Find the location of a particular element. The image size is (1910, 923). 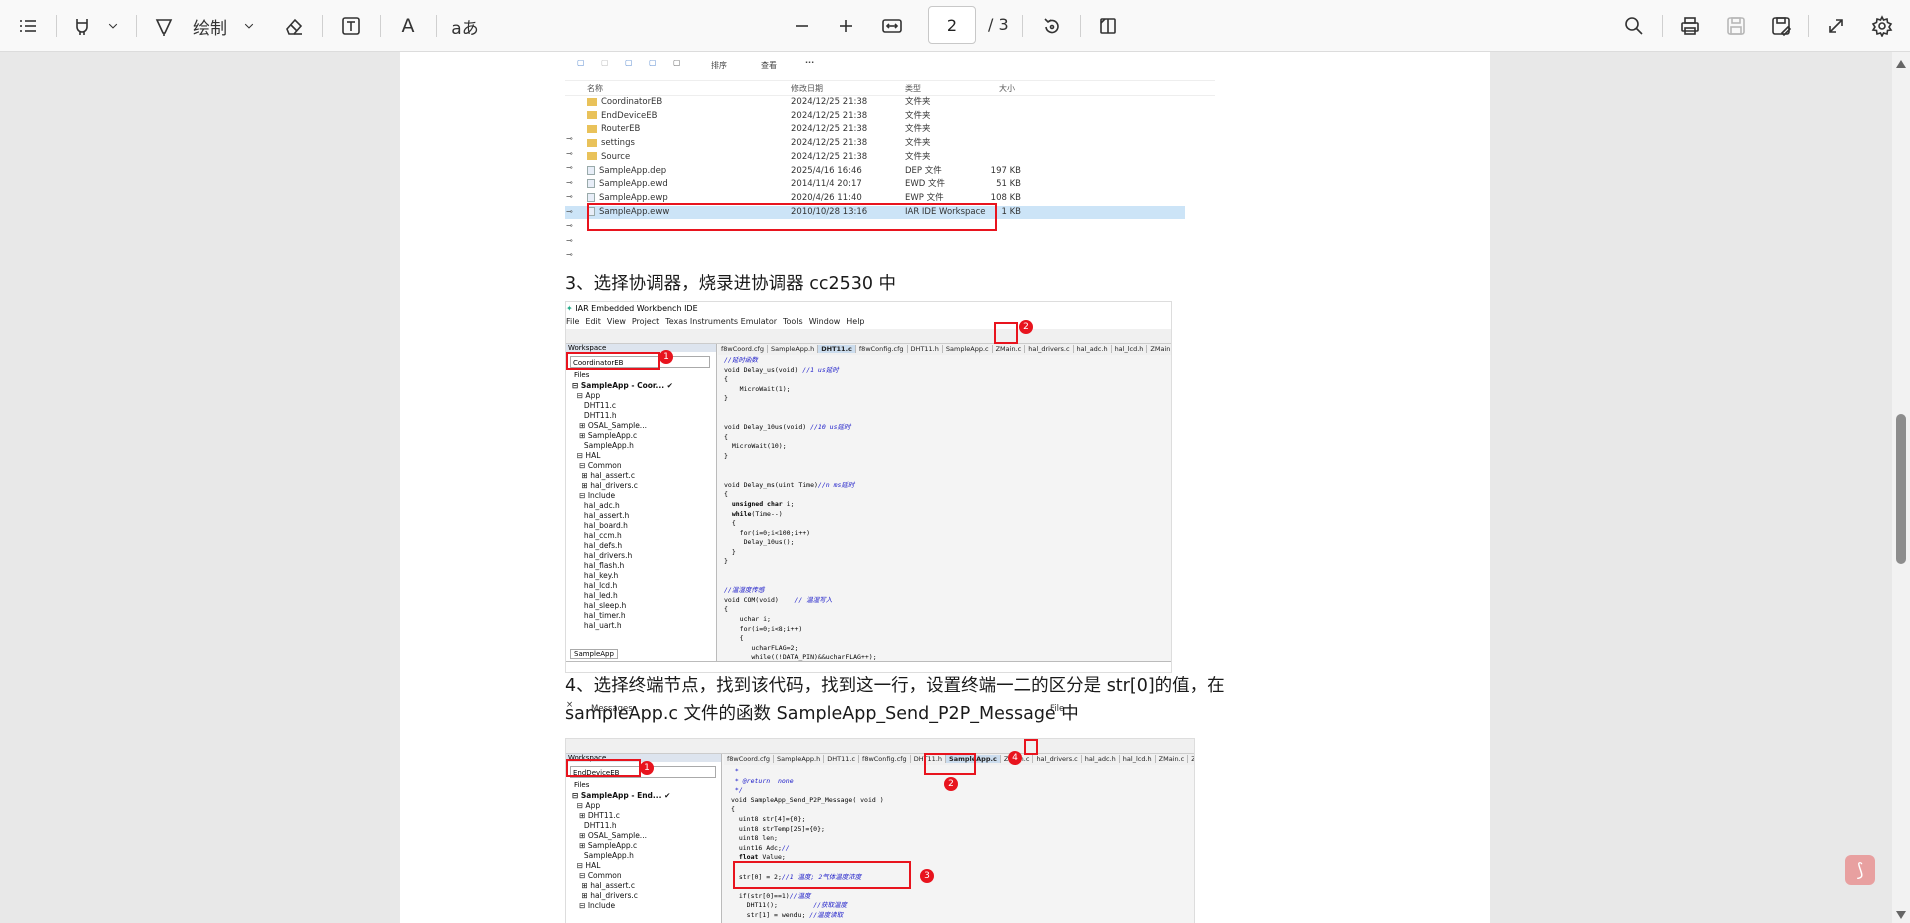

ide-menu-item: Help is located at coordinates (855, 321).